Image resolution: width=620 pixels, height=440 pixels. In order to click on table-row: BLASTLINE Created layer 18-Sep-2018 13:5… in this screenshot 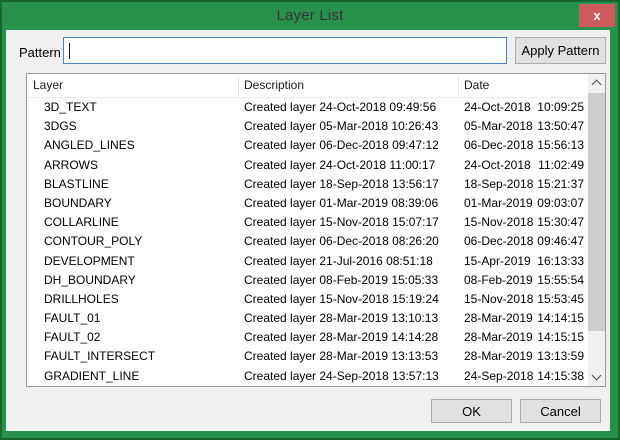, I will do `click(307, 184)`.